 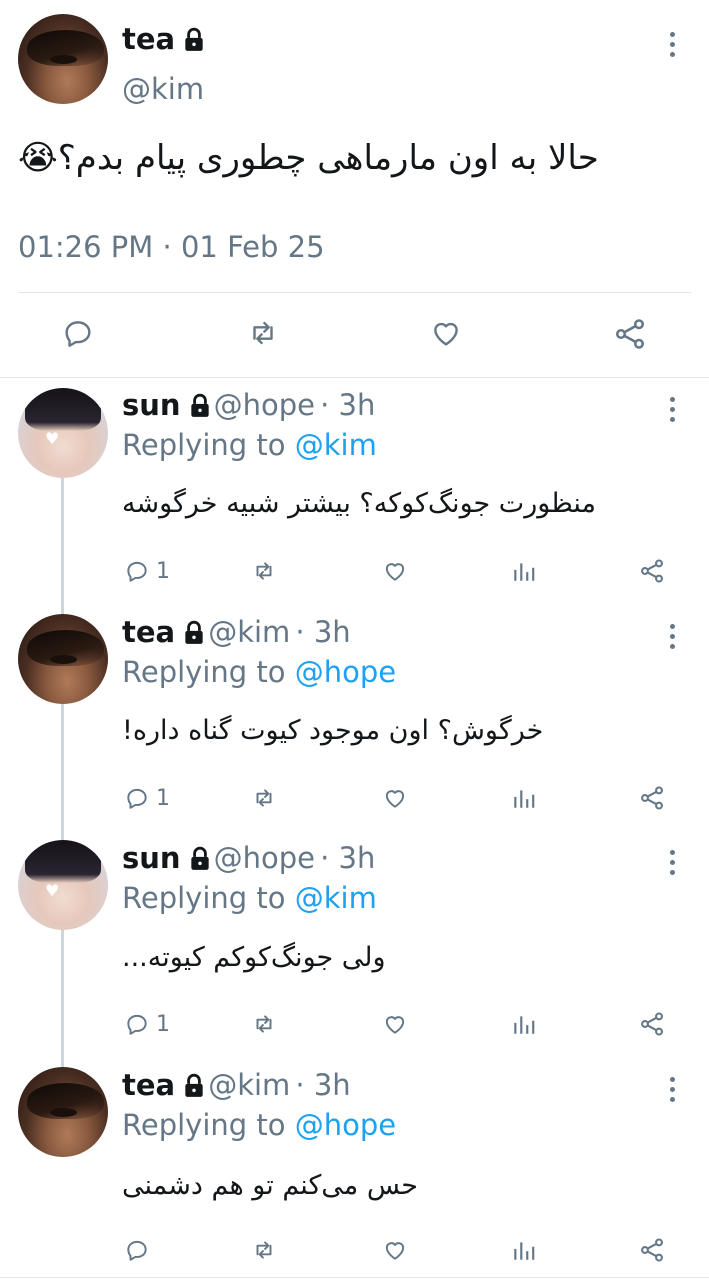 I want to click on reply-text: حس می‌کنم تو هم دشمنی, so click(x=270, y=1185).